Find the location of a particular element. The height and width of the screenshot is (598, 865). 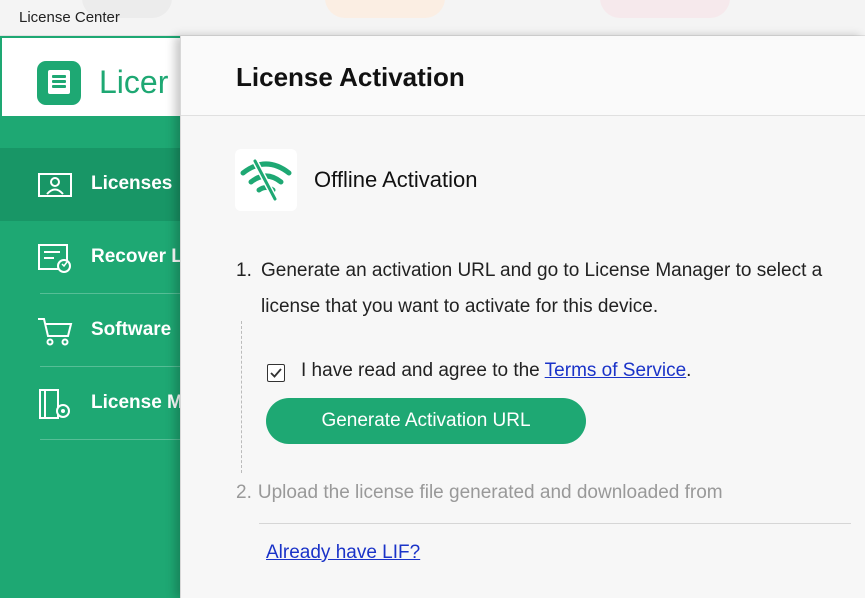

activation-method-title: Offline Activation is located at coordinates (396, 179).